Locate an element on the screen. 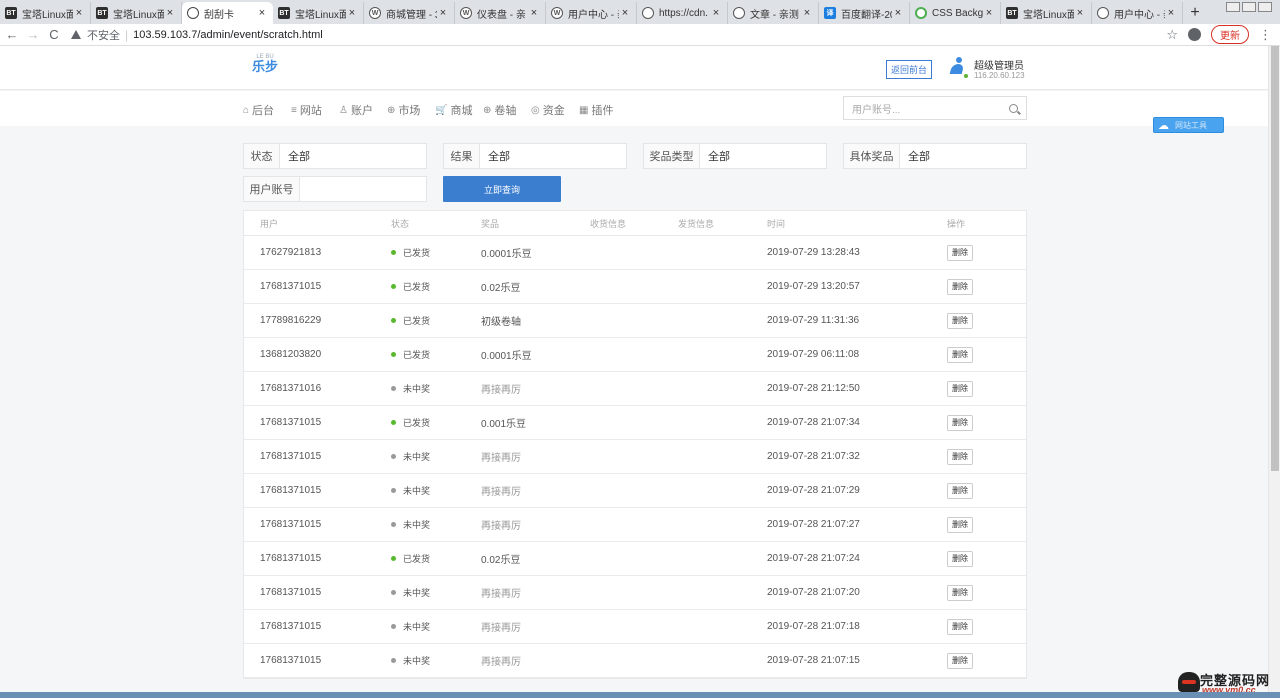 The width and height of the screenshot is (1280, 698). new-tab-button: + is located at coordinates (1195, 13).